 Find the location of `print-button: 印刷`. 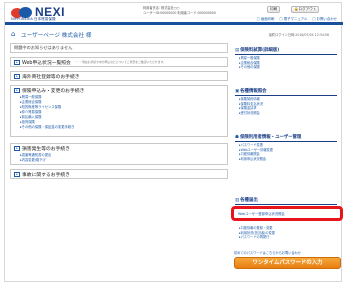

print-button: 印刷 is located at coordinates (274, 9).